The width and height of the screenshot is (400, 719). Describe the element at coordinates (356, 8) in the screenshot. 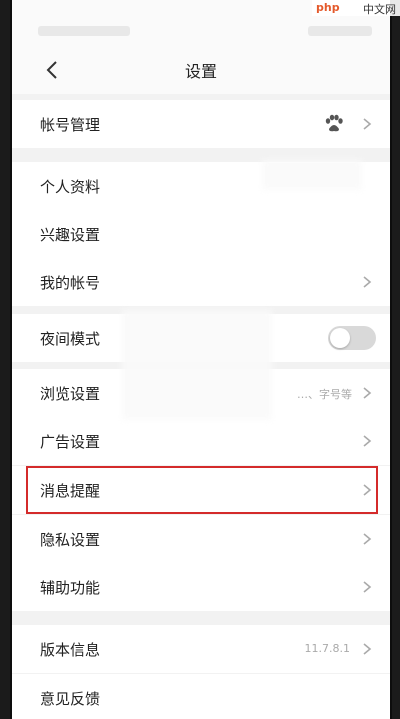

I see `watermark: php 中文网` at that location.